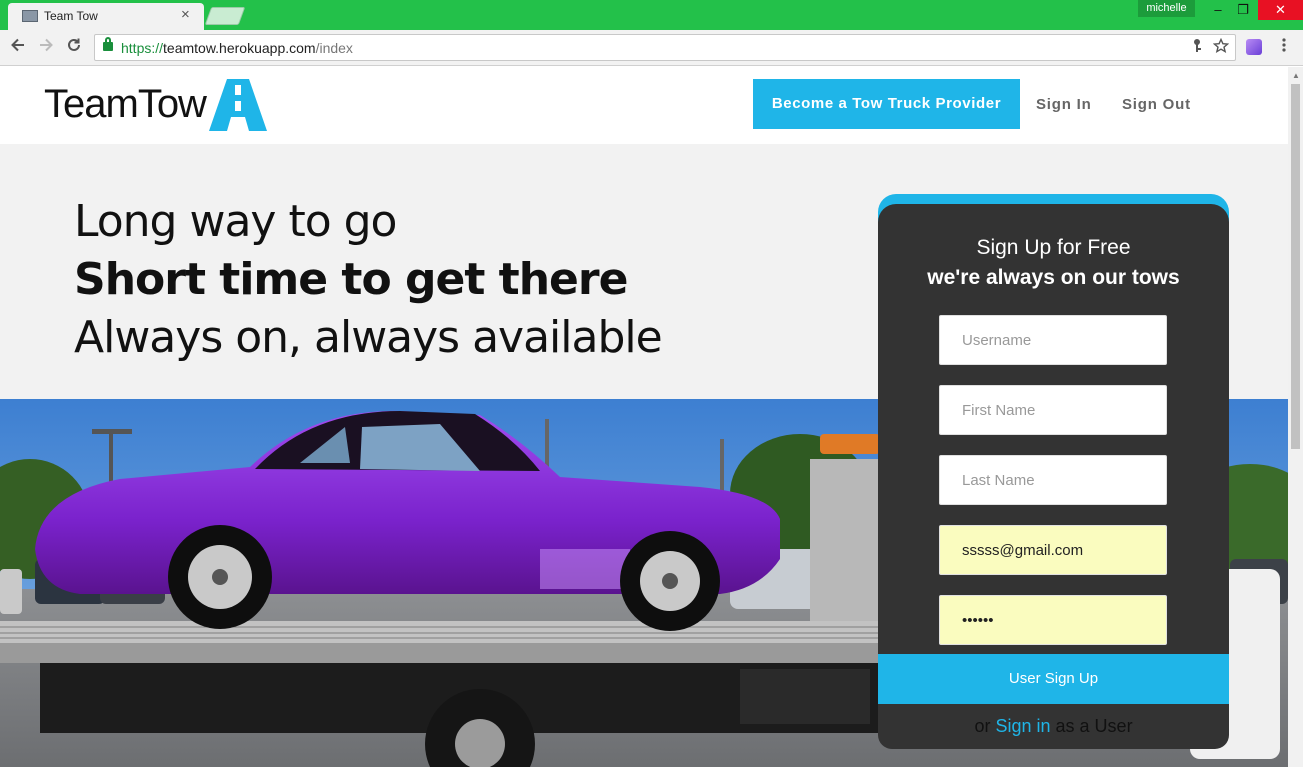 This screenshot has width=1303, height=767. I want to click on key-icon, so click(1197, 47).